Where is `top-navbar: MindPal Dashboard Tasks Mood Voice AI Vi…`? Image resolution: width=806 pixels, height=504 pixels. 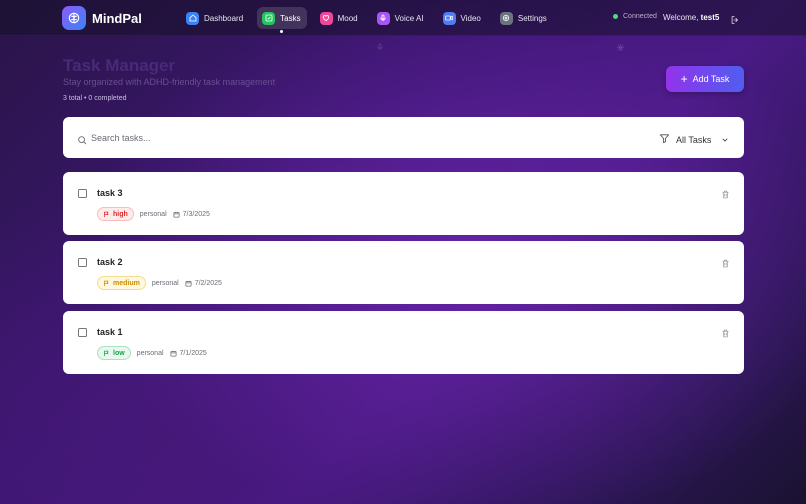
top-navbar: MindPal Dashboard Tasks Mood Voice AI Vi… is located at coordinates (403, 18).